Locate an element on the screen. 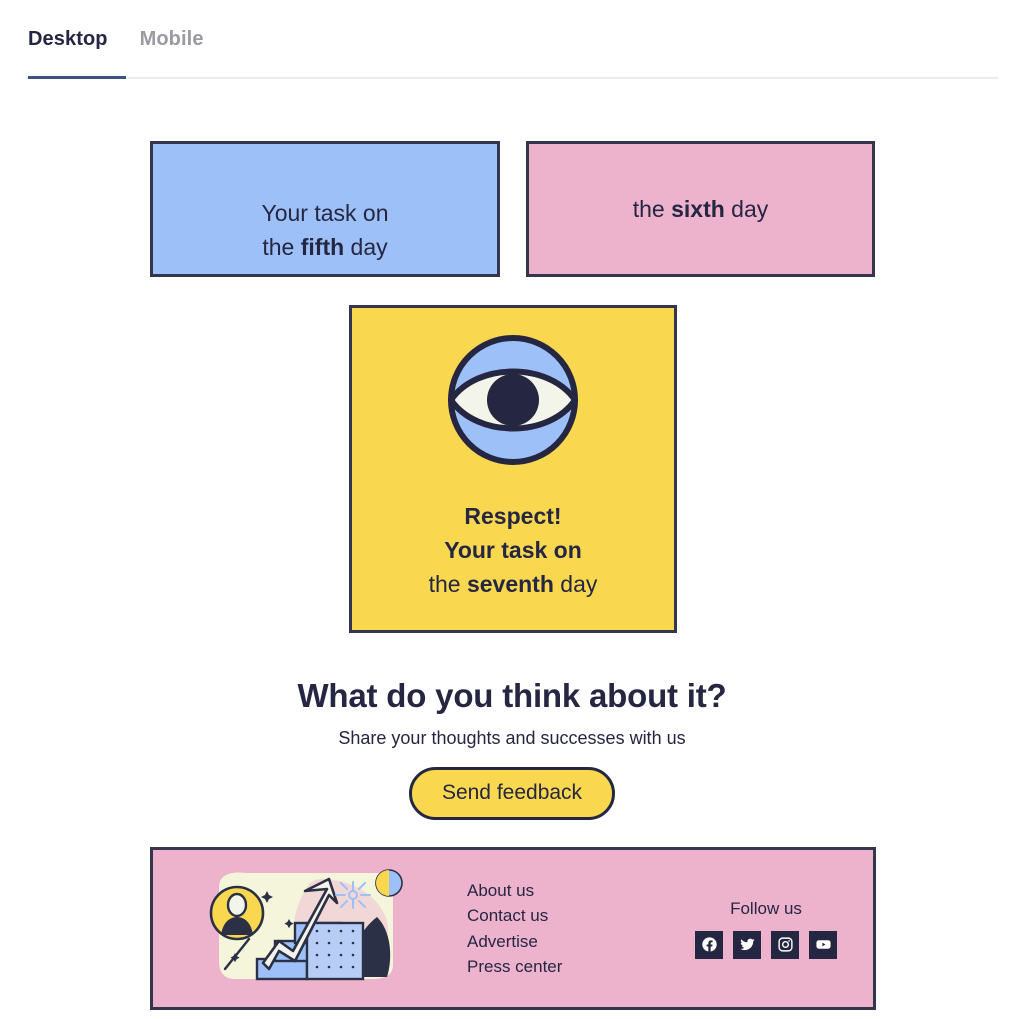  day-card-seventh-line3-suffix: day is located at coordinates (575, 584).